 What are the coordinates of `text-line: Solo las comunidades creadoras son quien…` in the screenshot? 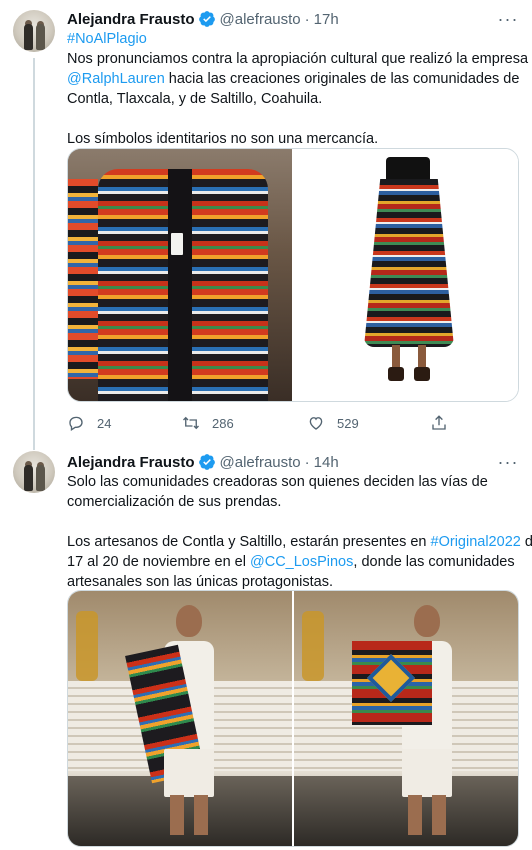 It's located at (292, 482).